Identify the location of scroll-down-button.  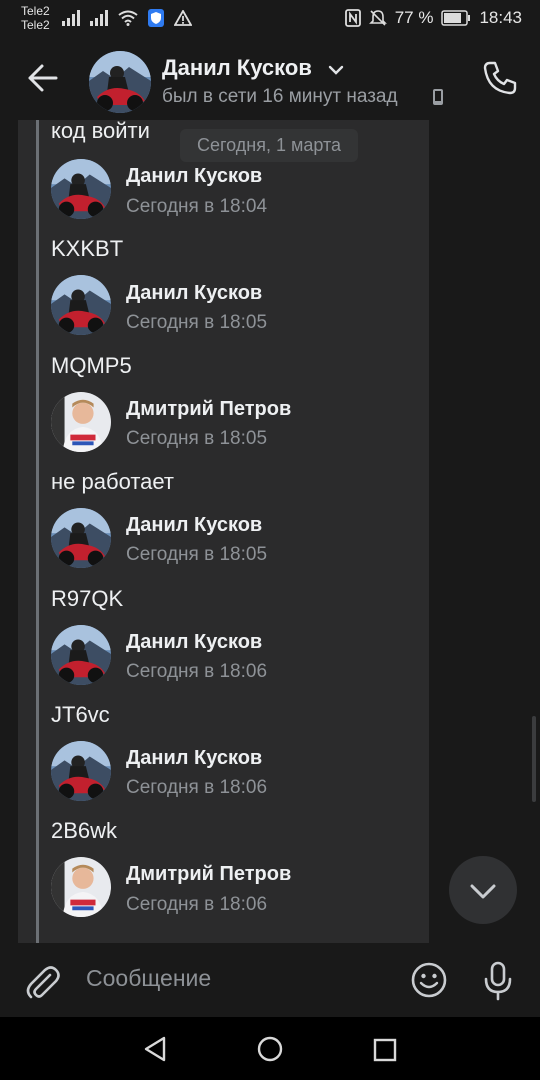
(483, 890).